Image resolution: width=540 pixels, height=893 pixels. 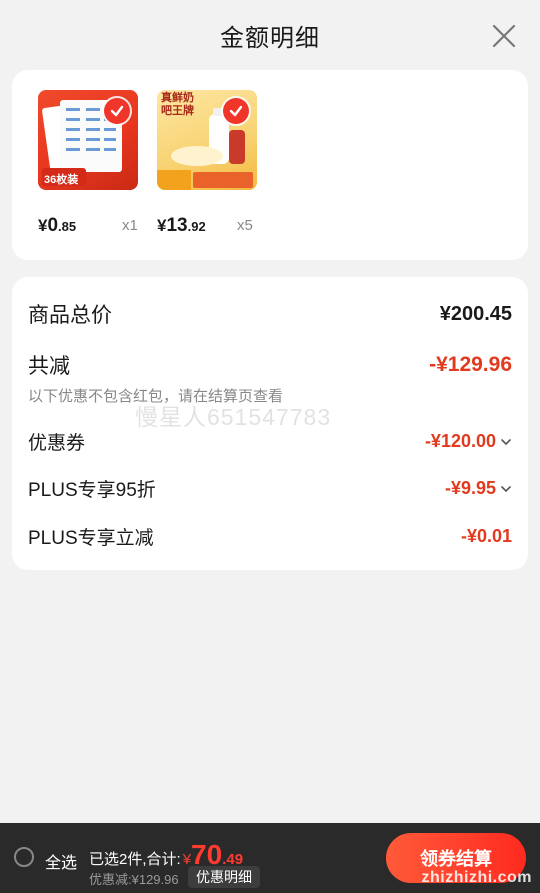 What do you see at coordinates (196, 226) in the screenshot?
I see `price-decimal: .92` at bounding box center [196, 226].